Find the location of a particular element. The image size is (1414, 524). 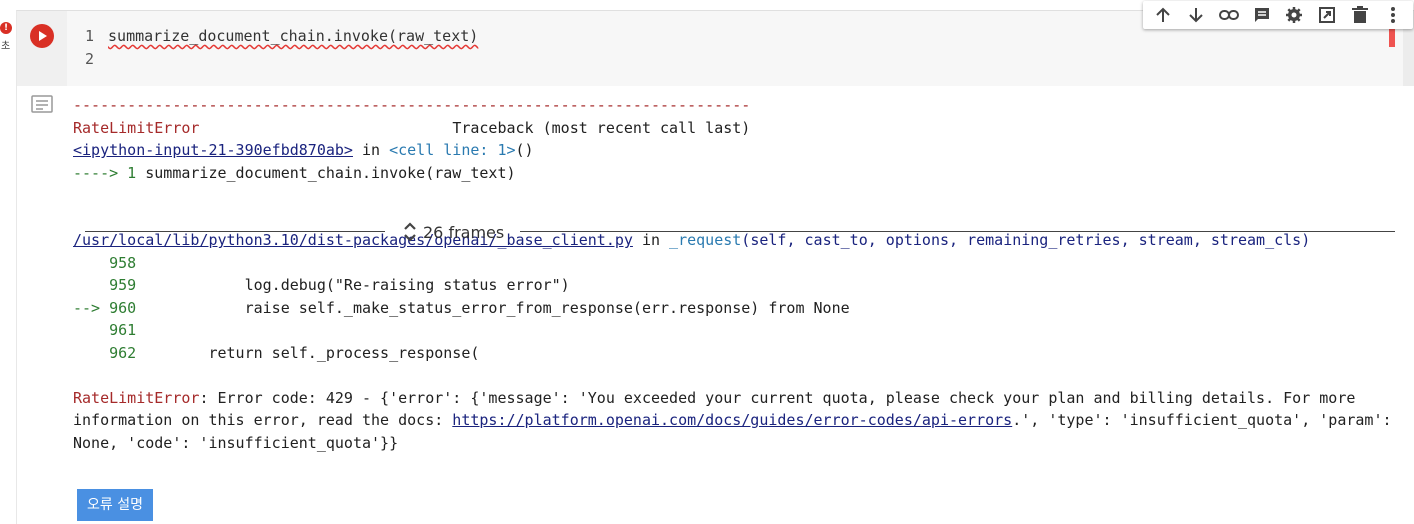

frames-toggle-button: 26 frames is located at coordinates (453, 232).